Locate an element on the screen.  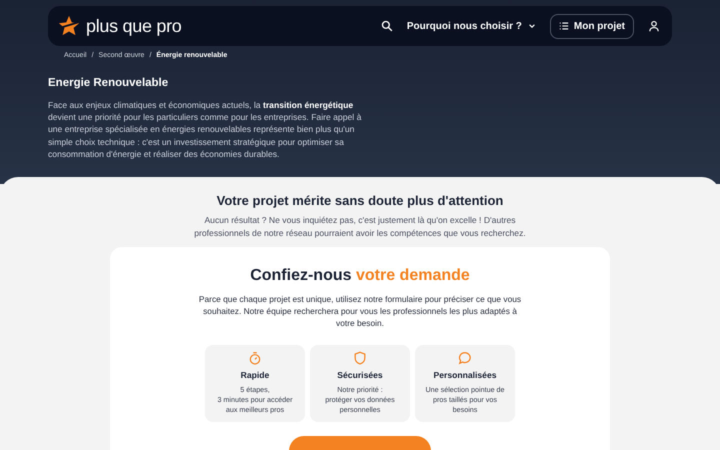
feature-title: Sécurisées is located at coordinates (360, 375).